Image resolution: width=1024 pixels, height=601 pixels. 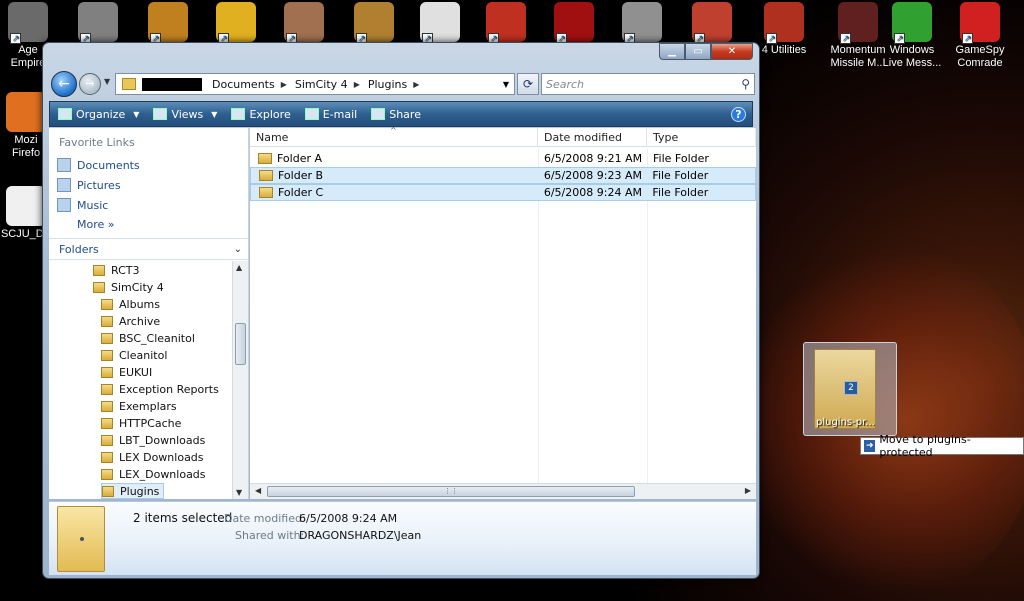 I want to click on tree-item: Cleanitol, so click(x=134, y=355).